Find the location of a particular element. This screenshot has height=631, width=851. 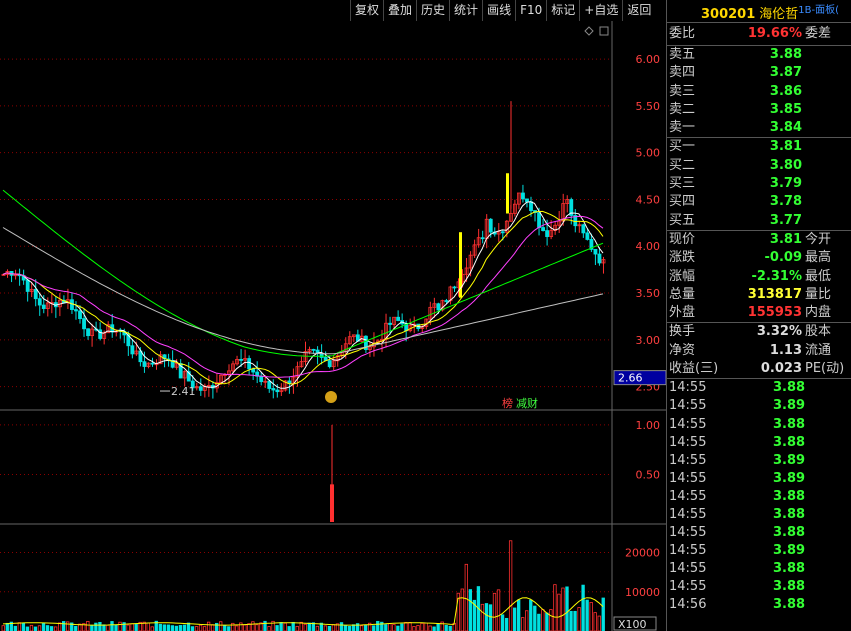

toolbar-button-6: 标记 is located at coordinates (562, 10).